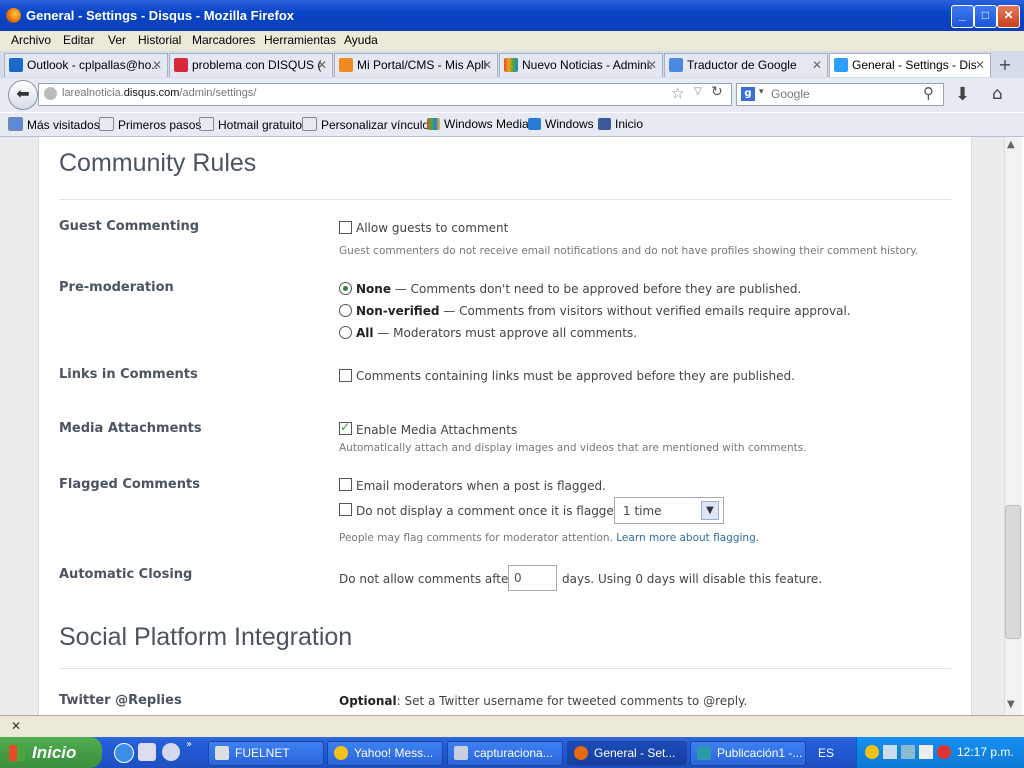 The width and height of the screenshot is (1024, 768). I want to click on reload-icon: ↻, so click(717, 92).